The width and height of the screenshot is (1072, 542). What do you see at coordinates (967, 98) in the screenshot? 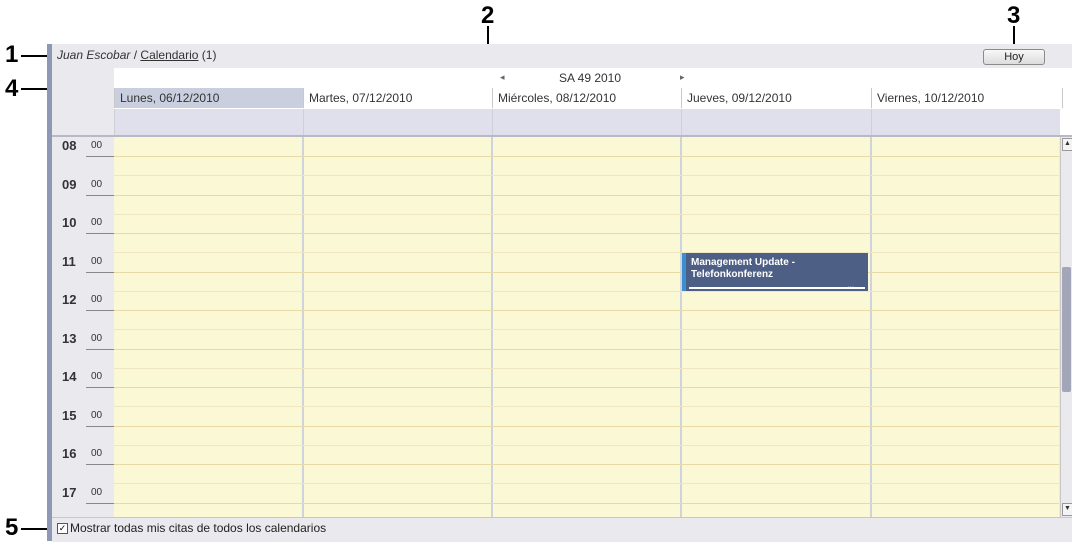
I see `day-header-friday: Viernes, 10/12/2010` at bounding box center [967, 98].